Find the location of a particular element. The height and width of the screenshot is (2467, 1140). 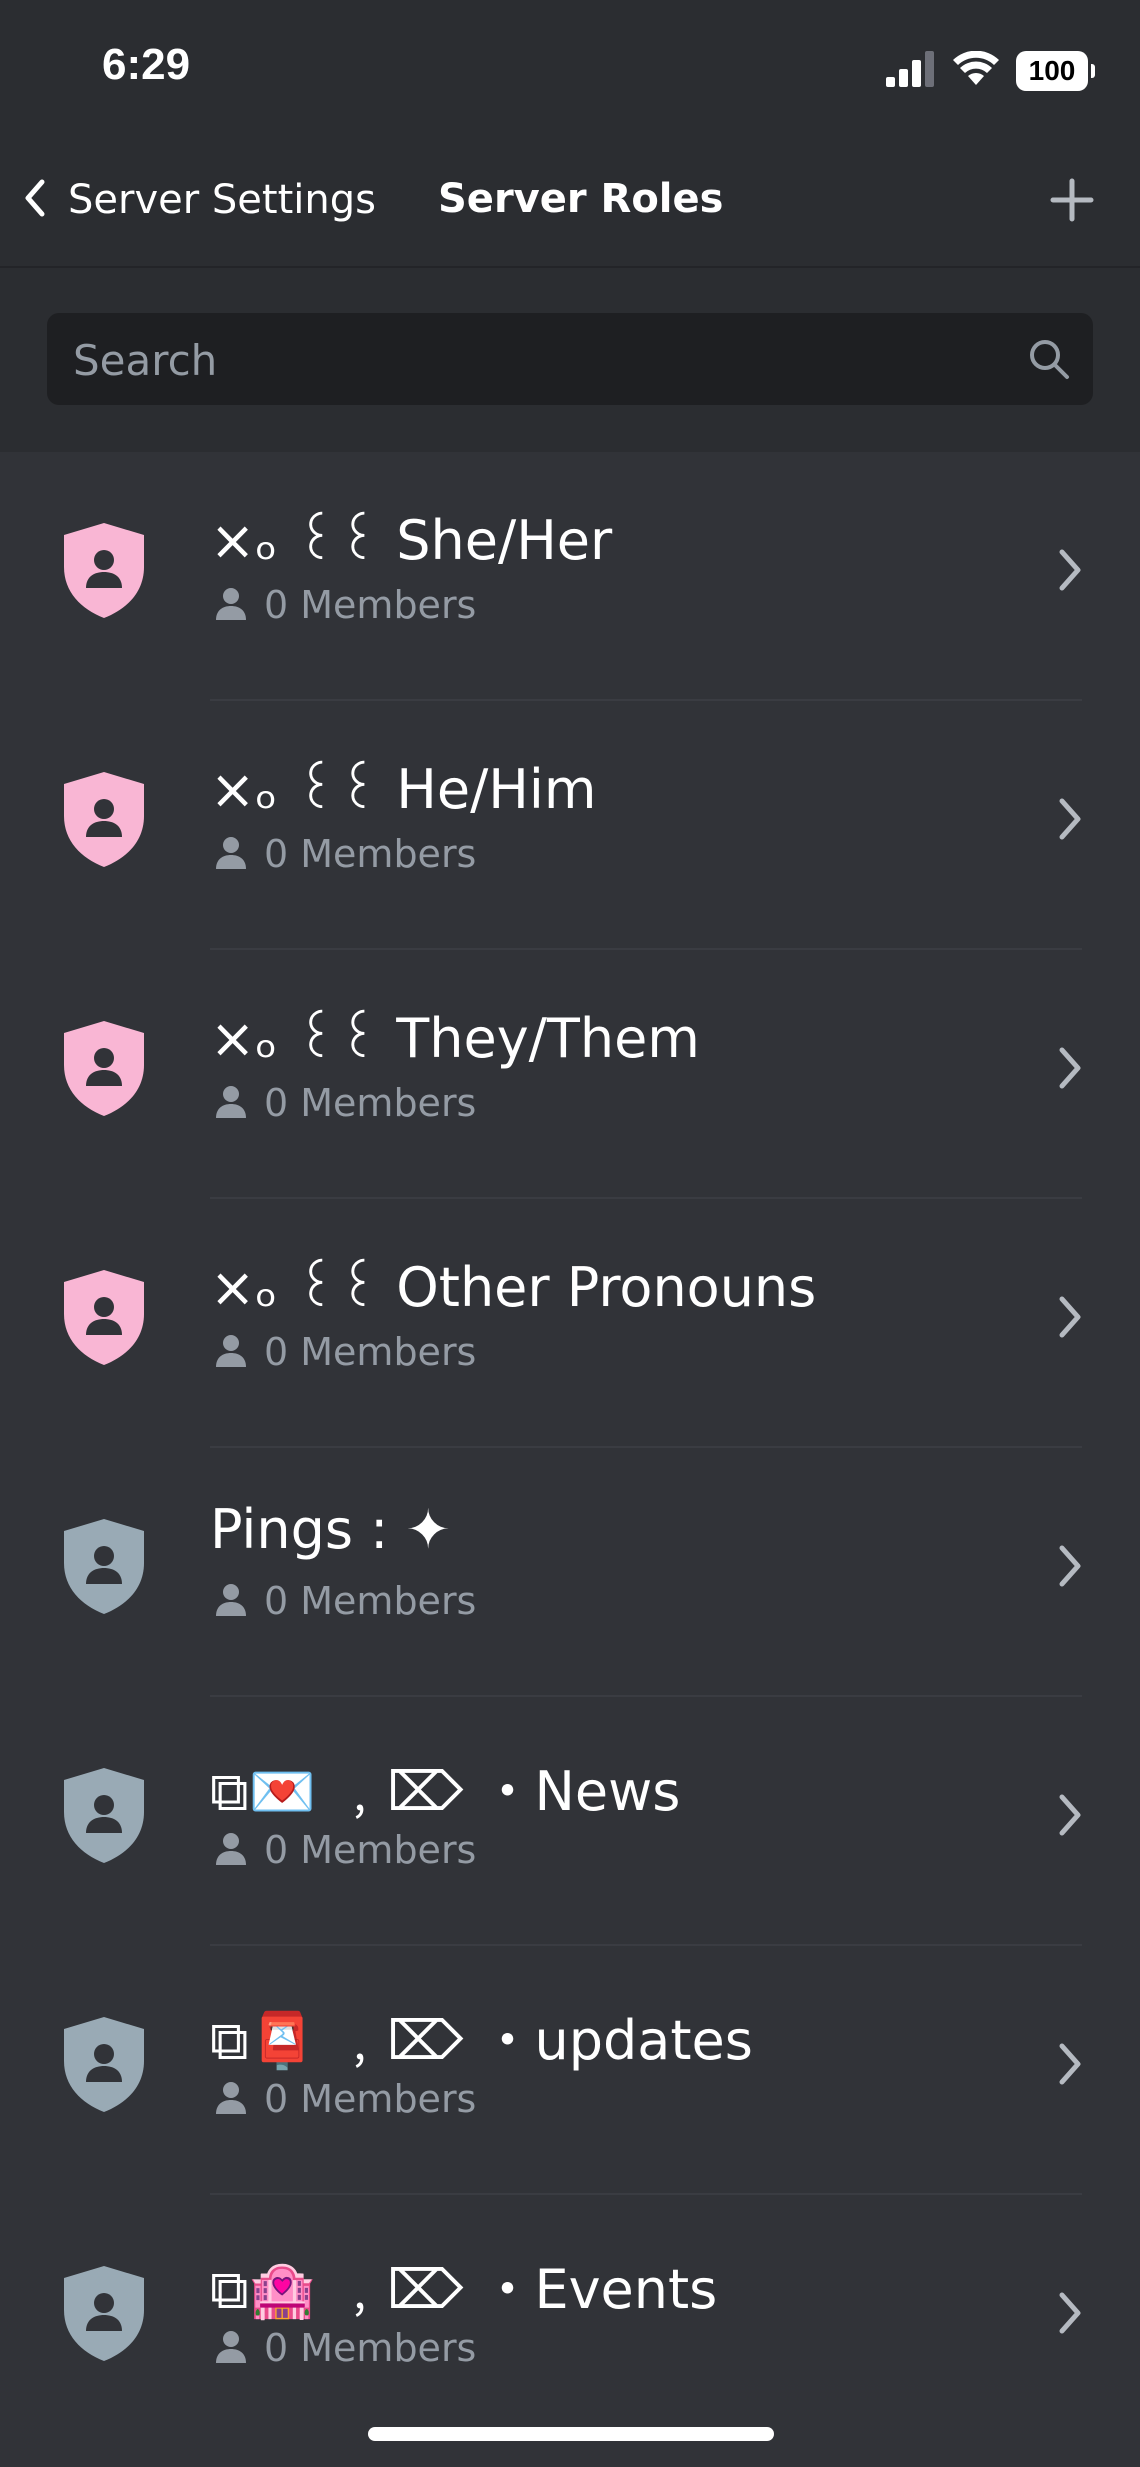

status-bar: 6:29 100 is located at coordinates (570, 70).